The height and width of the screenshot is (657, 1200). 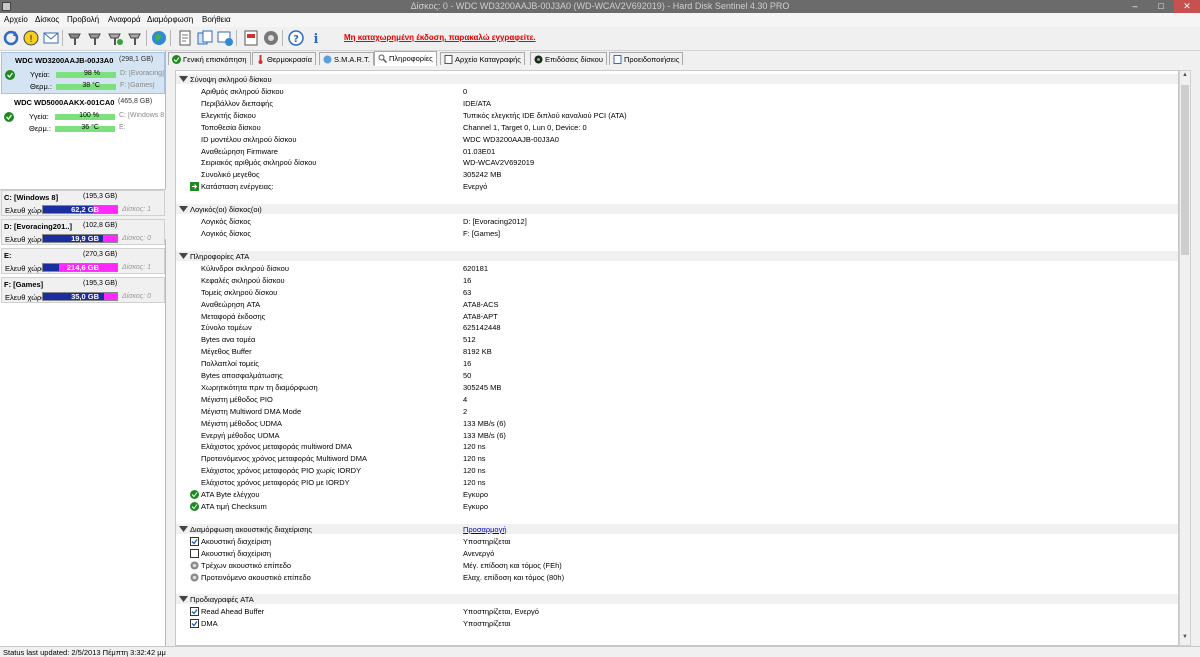 I want to click on tab-log: Αρχείο Καταγραφής, so click(x=482, y=58).